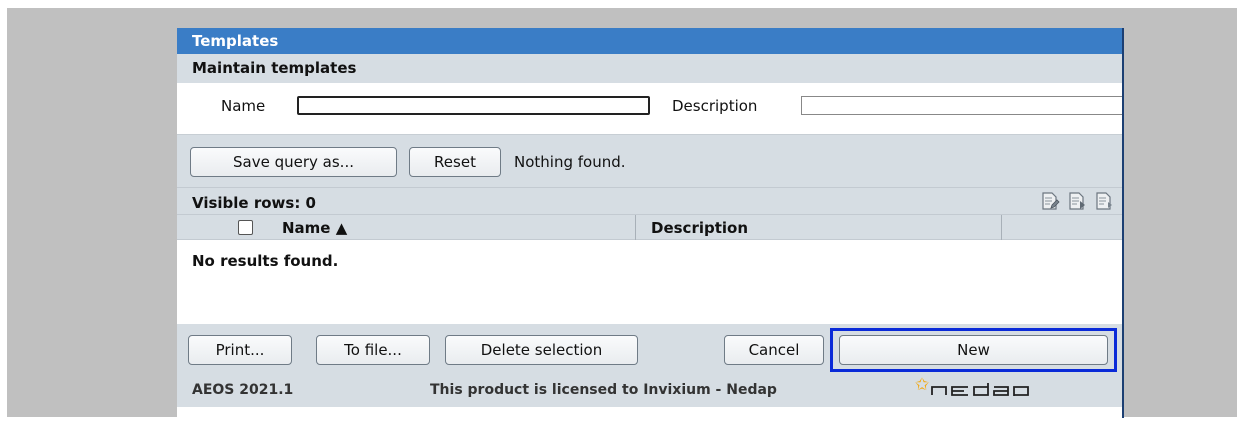 This screenshot has width=1244, height=425. What do you see at coordinates (922, 385) in the screenshot?
I see `star-icon: ✩` at bounding box center [922, 385].